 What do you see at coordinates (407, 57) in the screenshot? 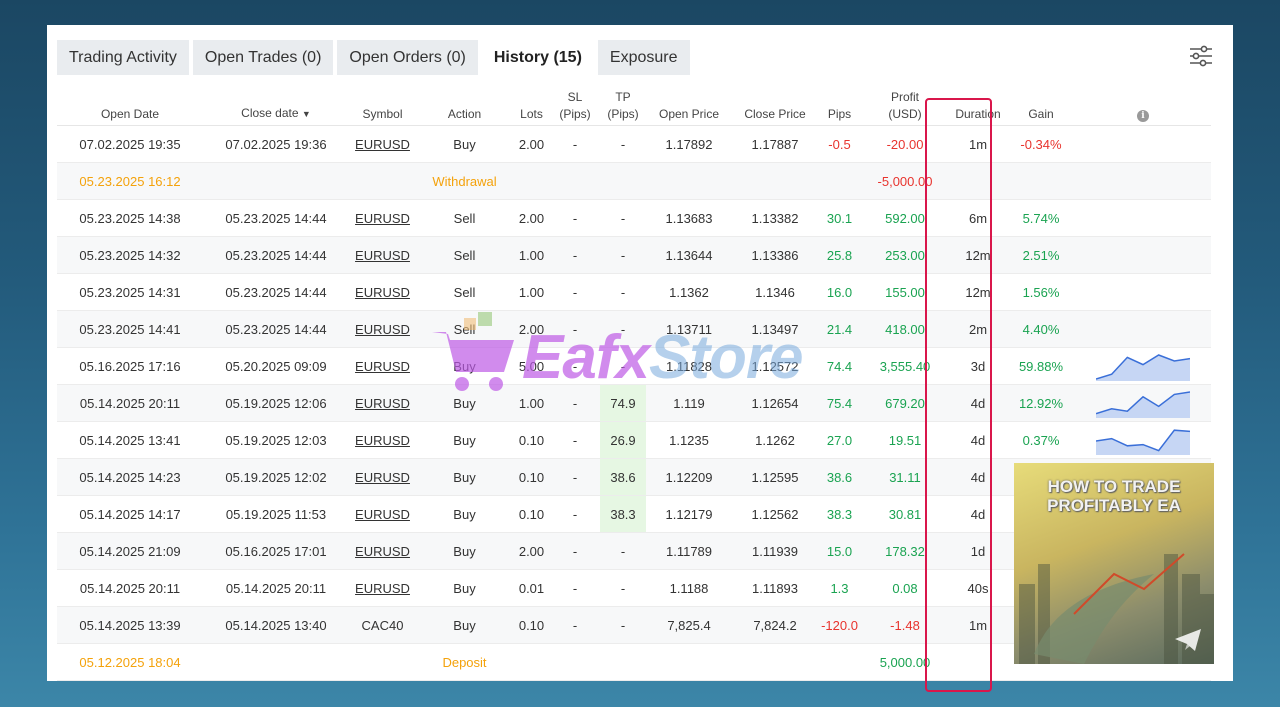
I see `tab-open-orders: Open Orders (0)` at bounding box center [407, 57].